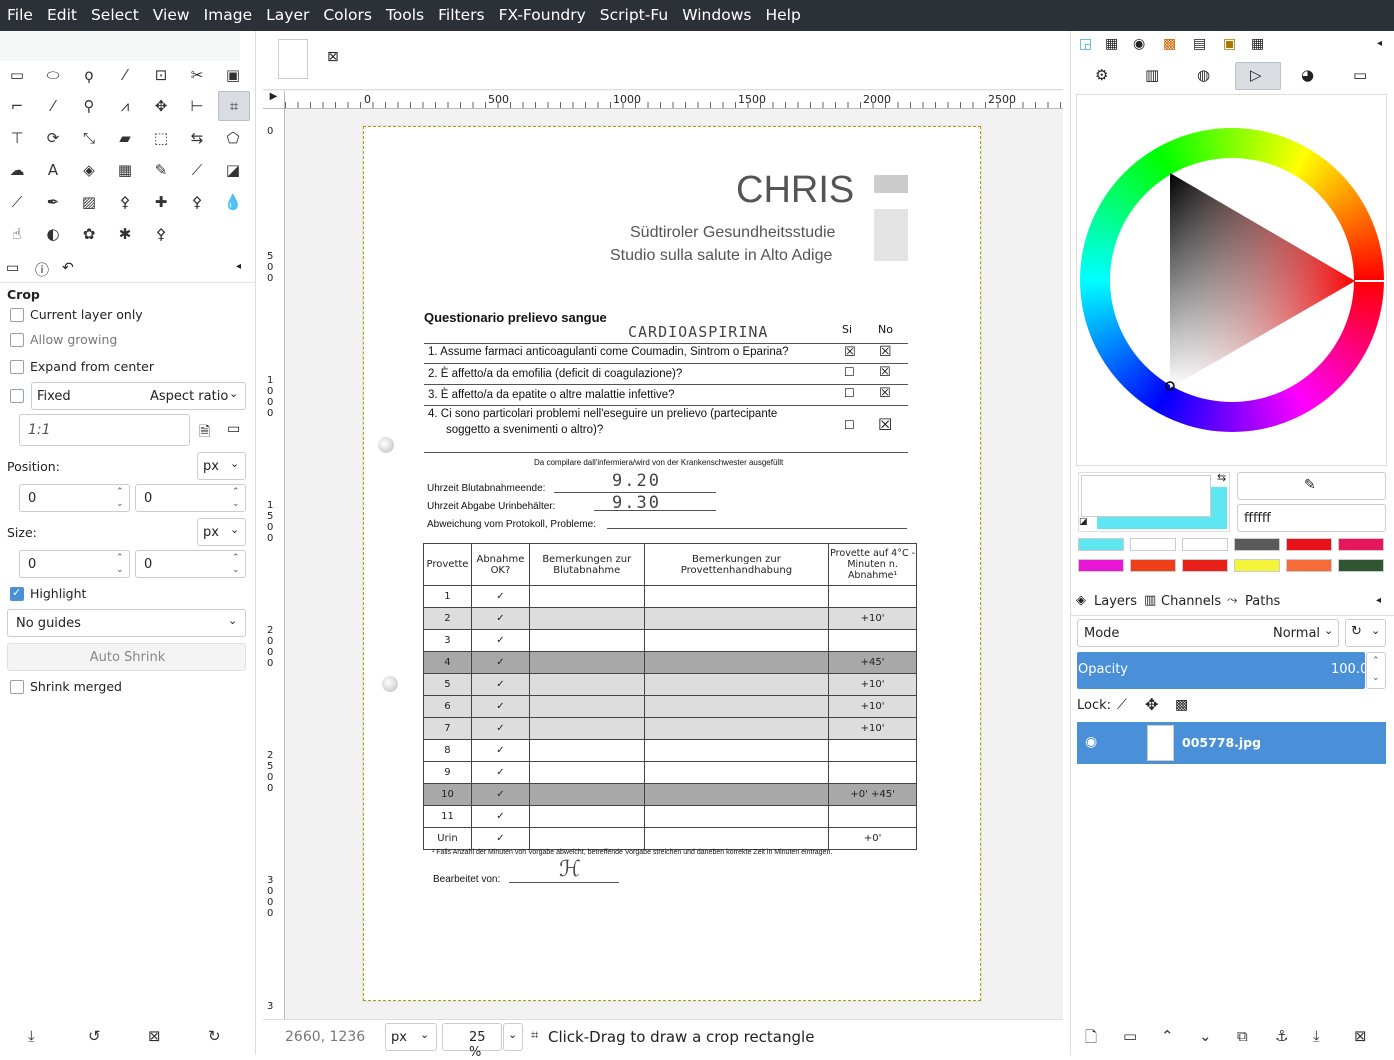 This screenshot has width=1394, height=1060. Describe the element at coordinates (1181, 705) in the screenshot. I see `lock-alpha-icon: ▩` at that location.